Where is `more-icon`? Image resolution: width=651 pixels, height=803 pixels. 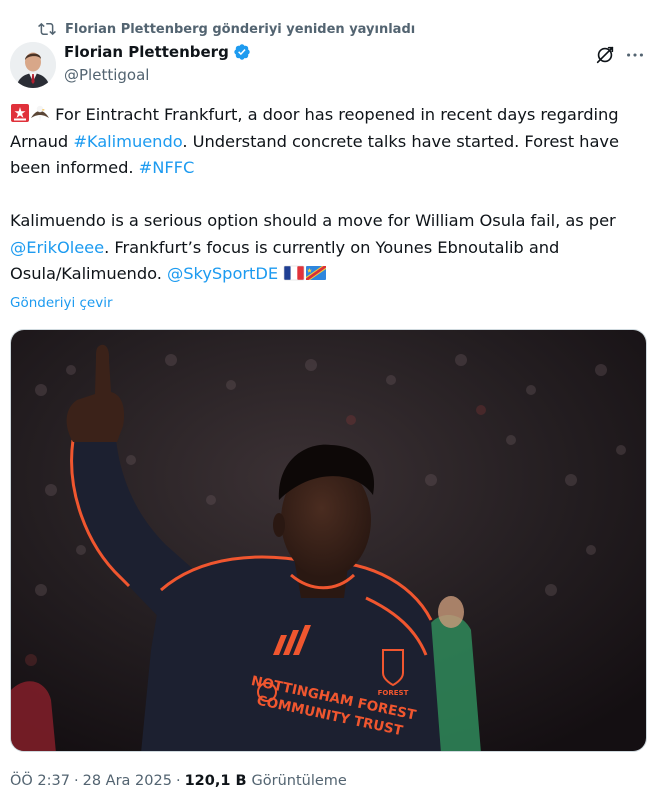
more-icon is located at coordinates (635, 55).